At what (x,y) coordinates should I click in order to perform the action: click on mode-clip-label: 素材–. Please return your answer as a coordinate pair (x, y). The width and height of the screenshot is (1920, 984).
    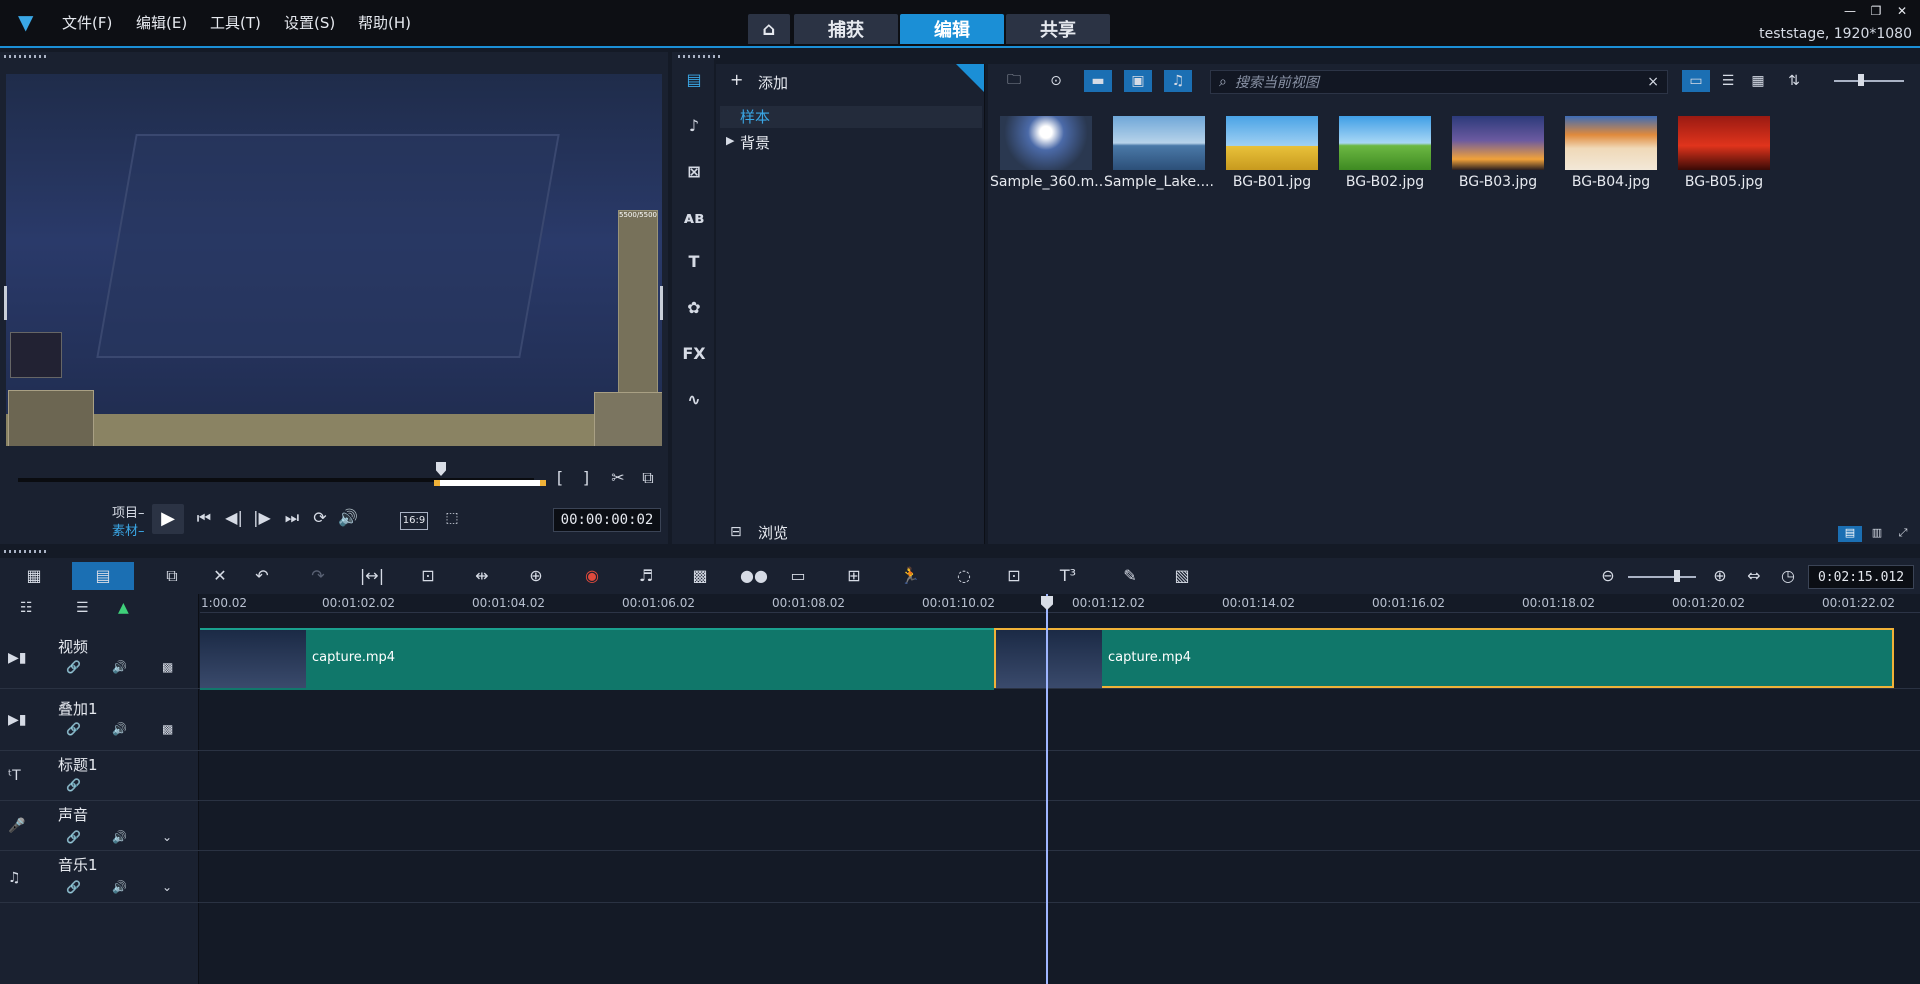
    Looking at the image, I should click on (128, 529).